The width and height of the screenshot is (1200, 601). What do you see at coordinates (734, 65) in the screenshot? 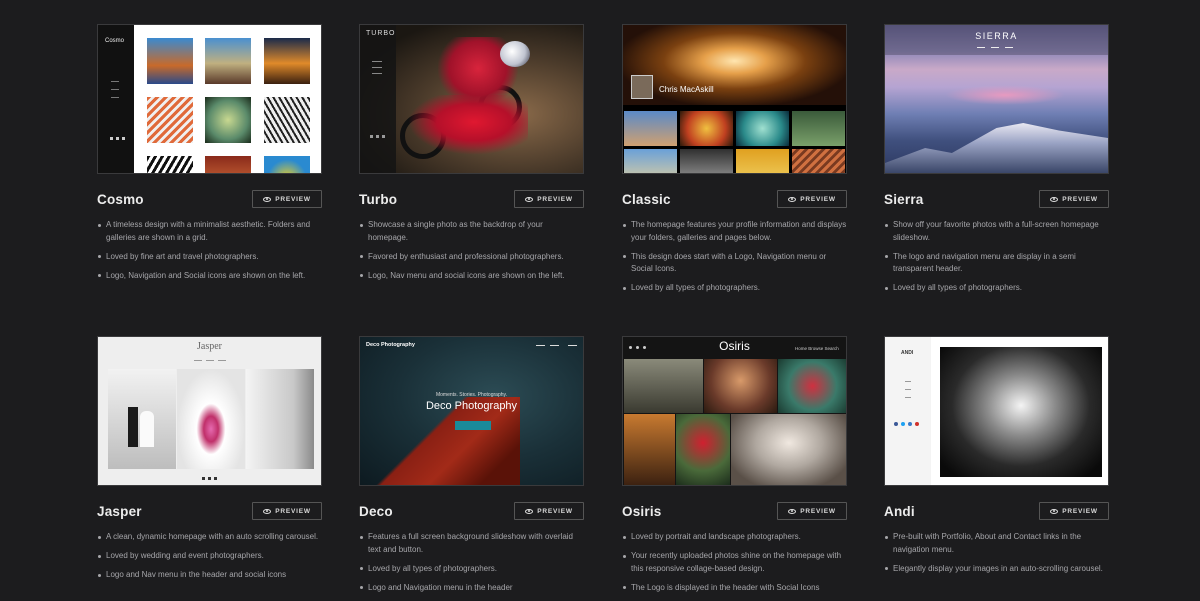
I see `thumb-hero-photo` at bounding box center [734, 65].